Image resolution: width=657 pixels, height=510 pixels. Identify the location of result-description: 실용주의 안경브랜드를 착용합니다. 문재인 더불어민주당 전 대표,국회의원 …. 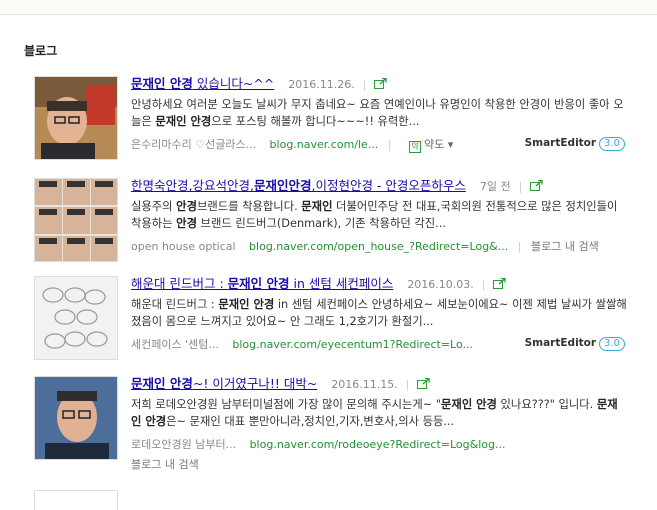
(374, 215).